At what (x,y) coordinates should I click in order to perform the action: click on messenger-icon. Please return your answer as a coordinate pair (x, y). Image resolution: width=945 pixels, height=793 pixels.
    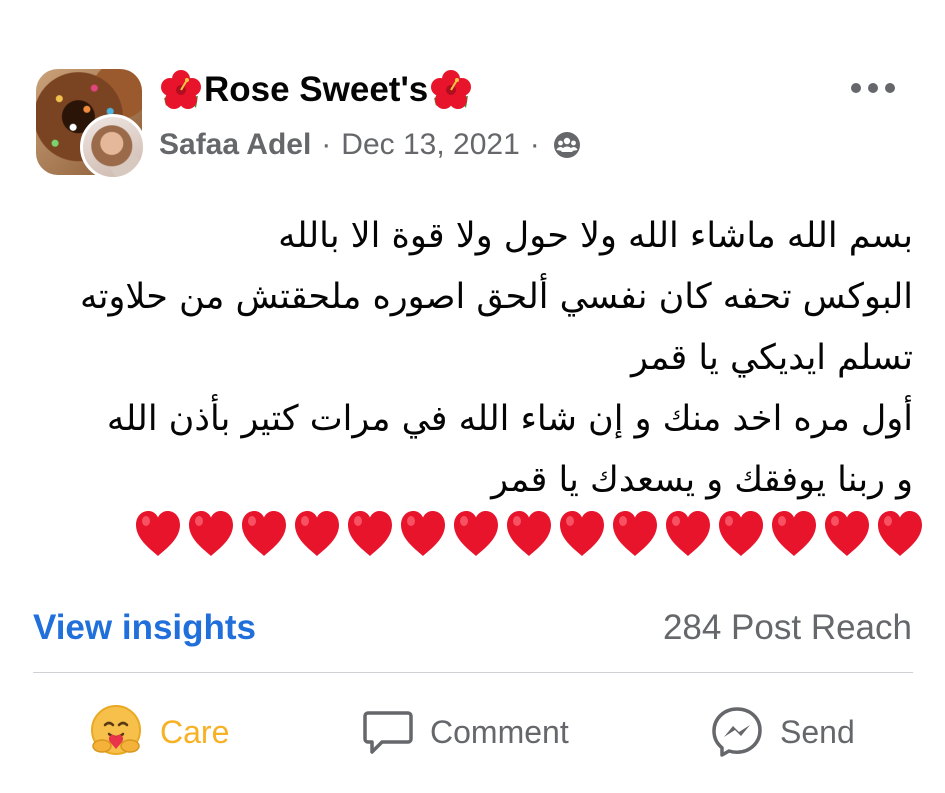
    Looking at the image, I should click on (737, 732).